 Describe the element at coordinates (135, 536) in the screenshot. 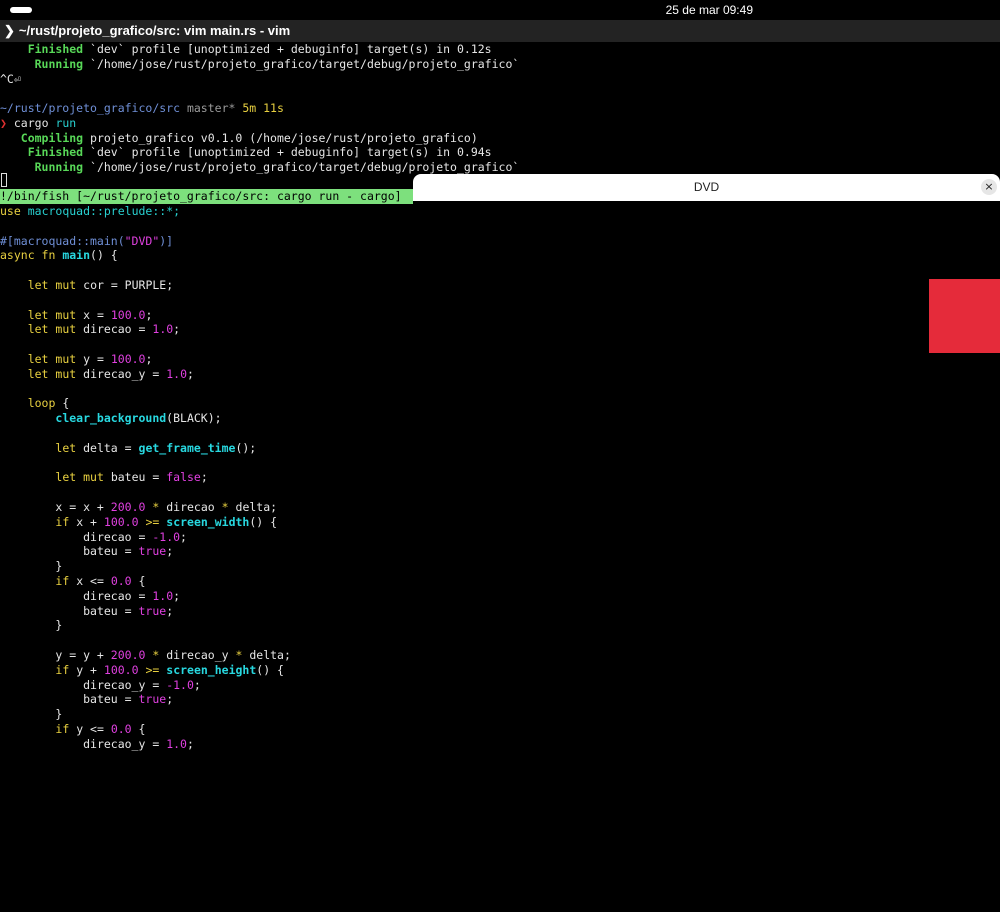

I see `code-line: direcao = -1.0;` at that location.